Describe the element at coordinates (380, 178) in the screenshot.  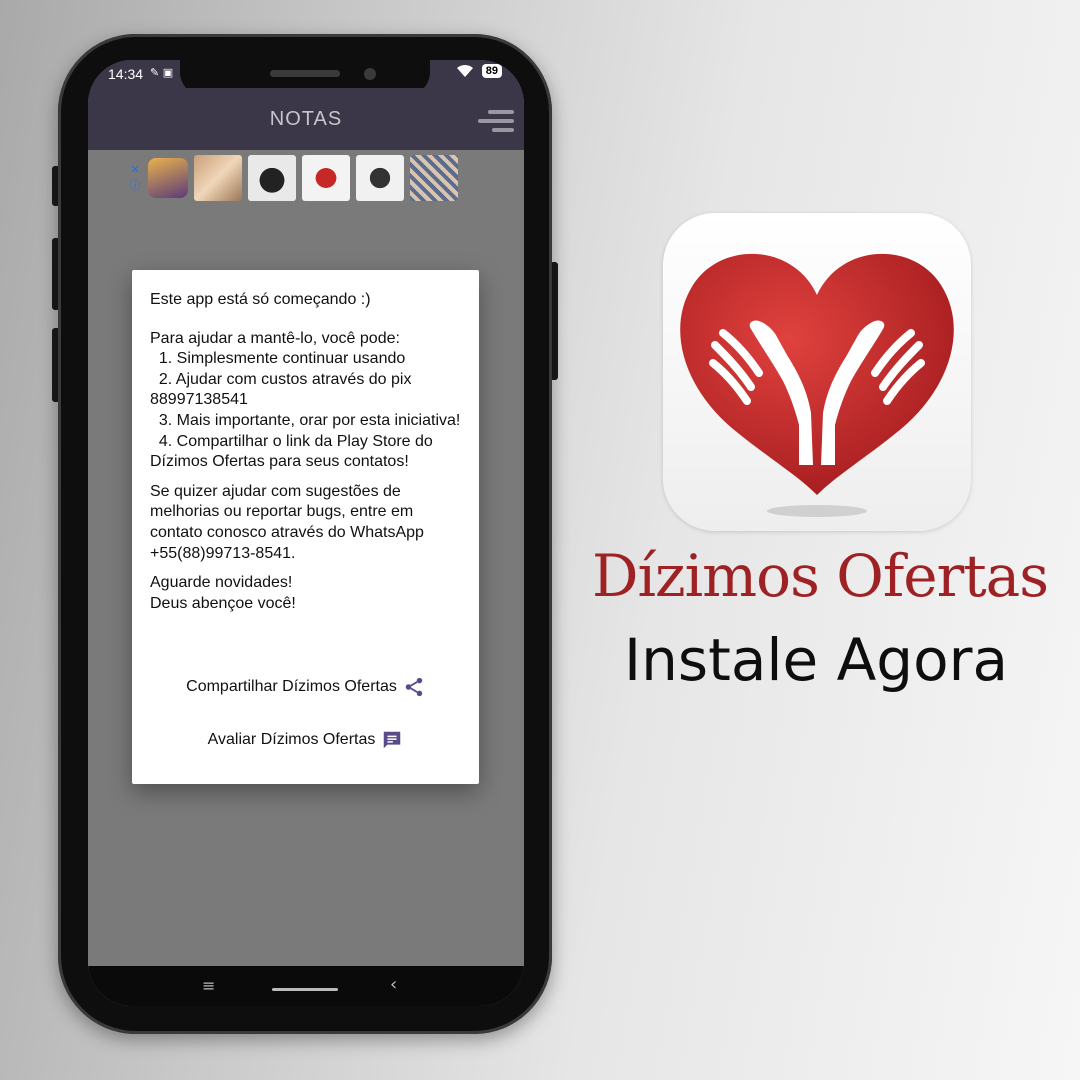
I see `ad-thumbnail-adapter` at that location.